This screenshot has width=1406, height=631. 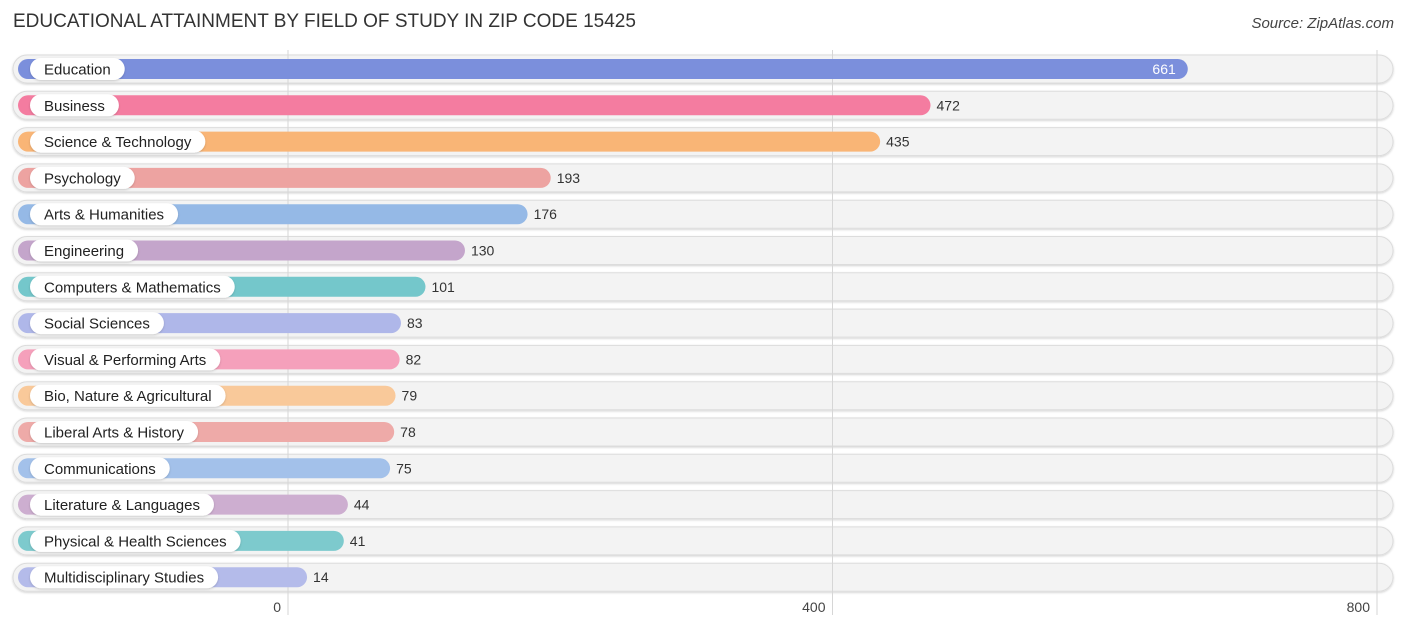 I want to click on x-tick-label: 400, so click(x=814, y=607).